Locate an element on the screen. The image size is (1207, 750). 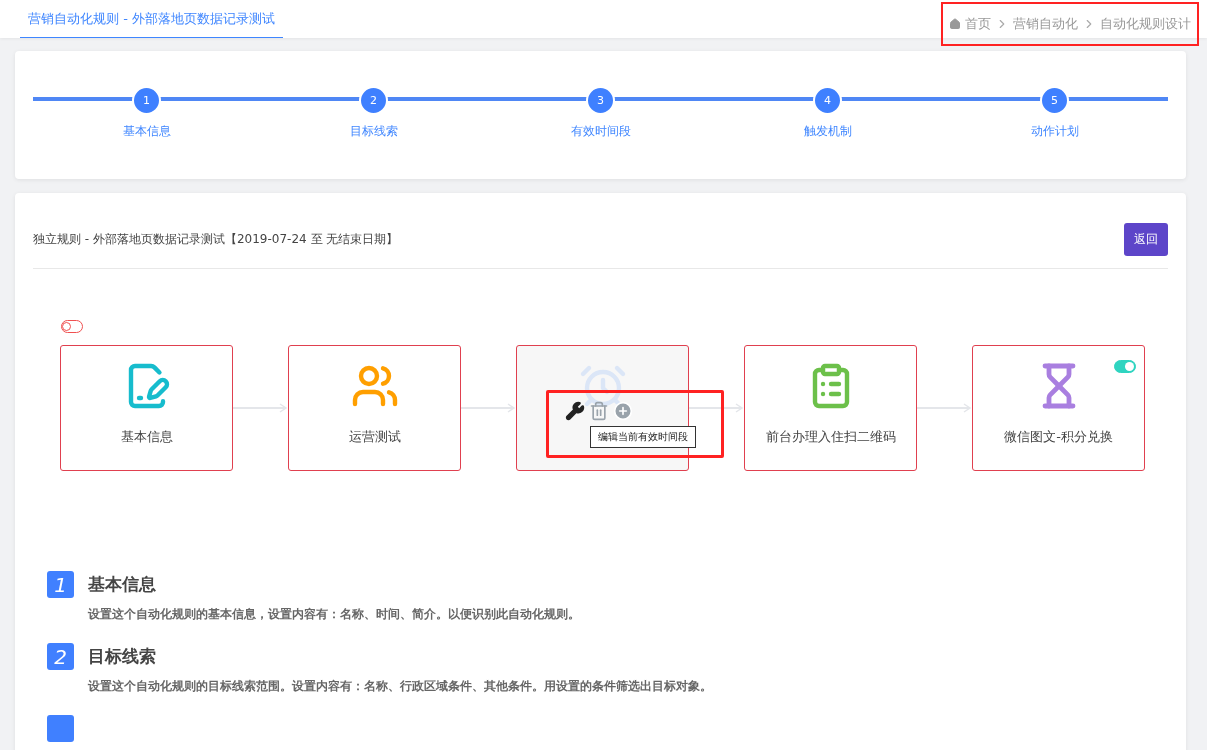
step-label: 动作计划 is located at coordinates (1054, 131).